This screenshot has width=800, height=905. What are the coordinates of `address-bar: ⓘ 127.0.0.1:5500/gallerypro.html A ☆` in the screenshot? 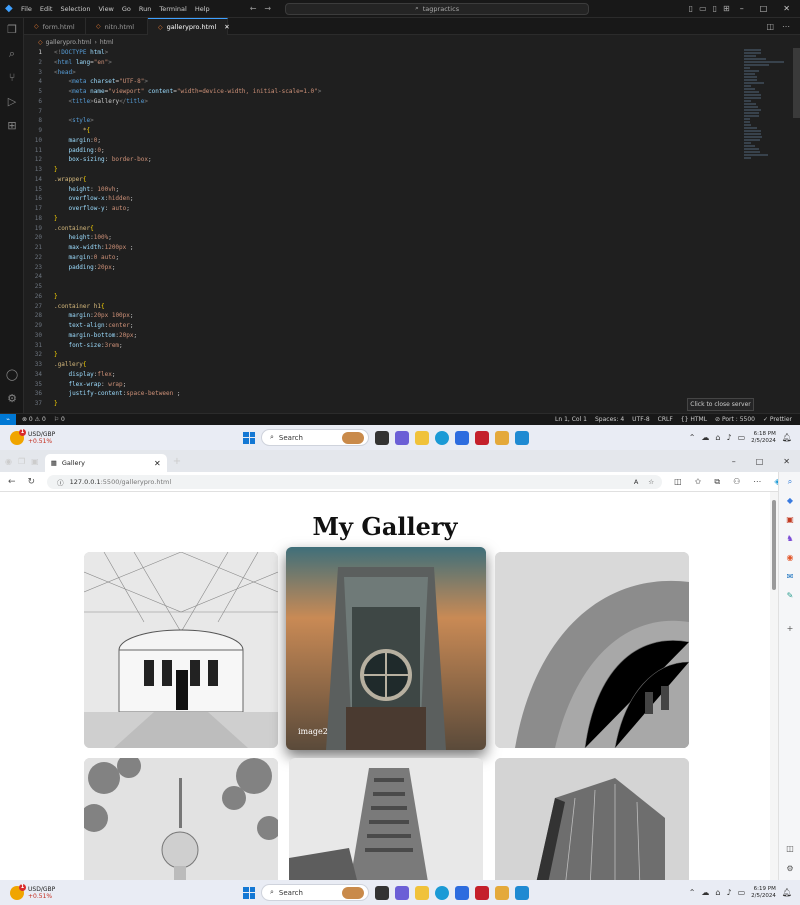 It's located at (355, 481).